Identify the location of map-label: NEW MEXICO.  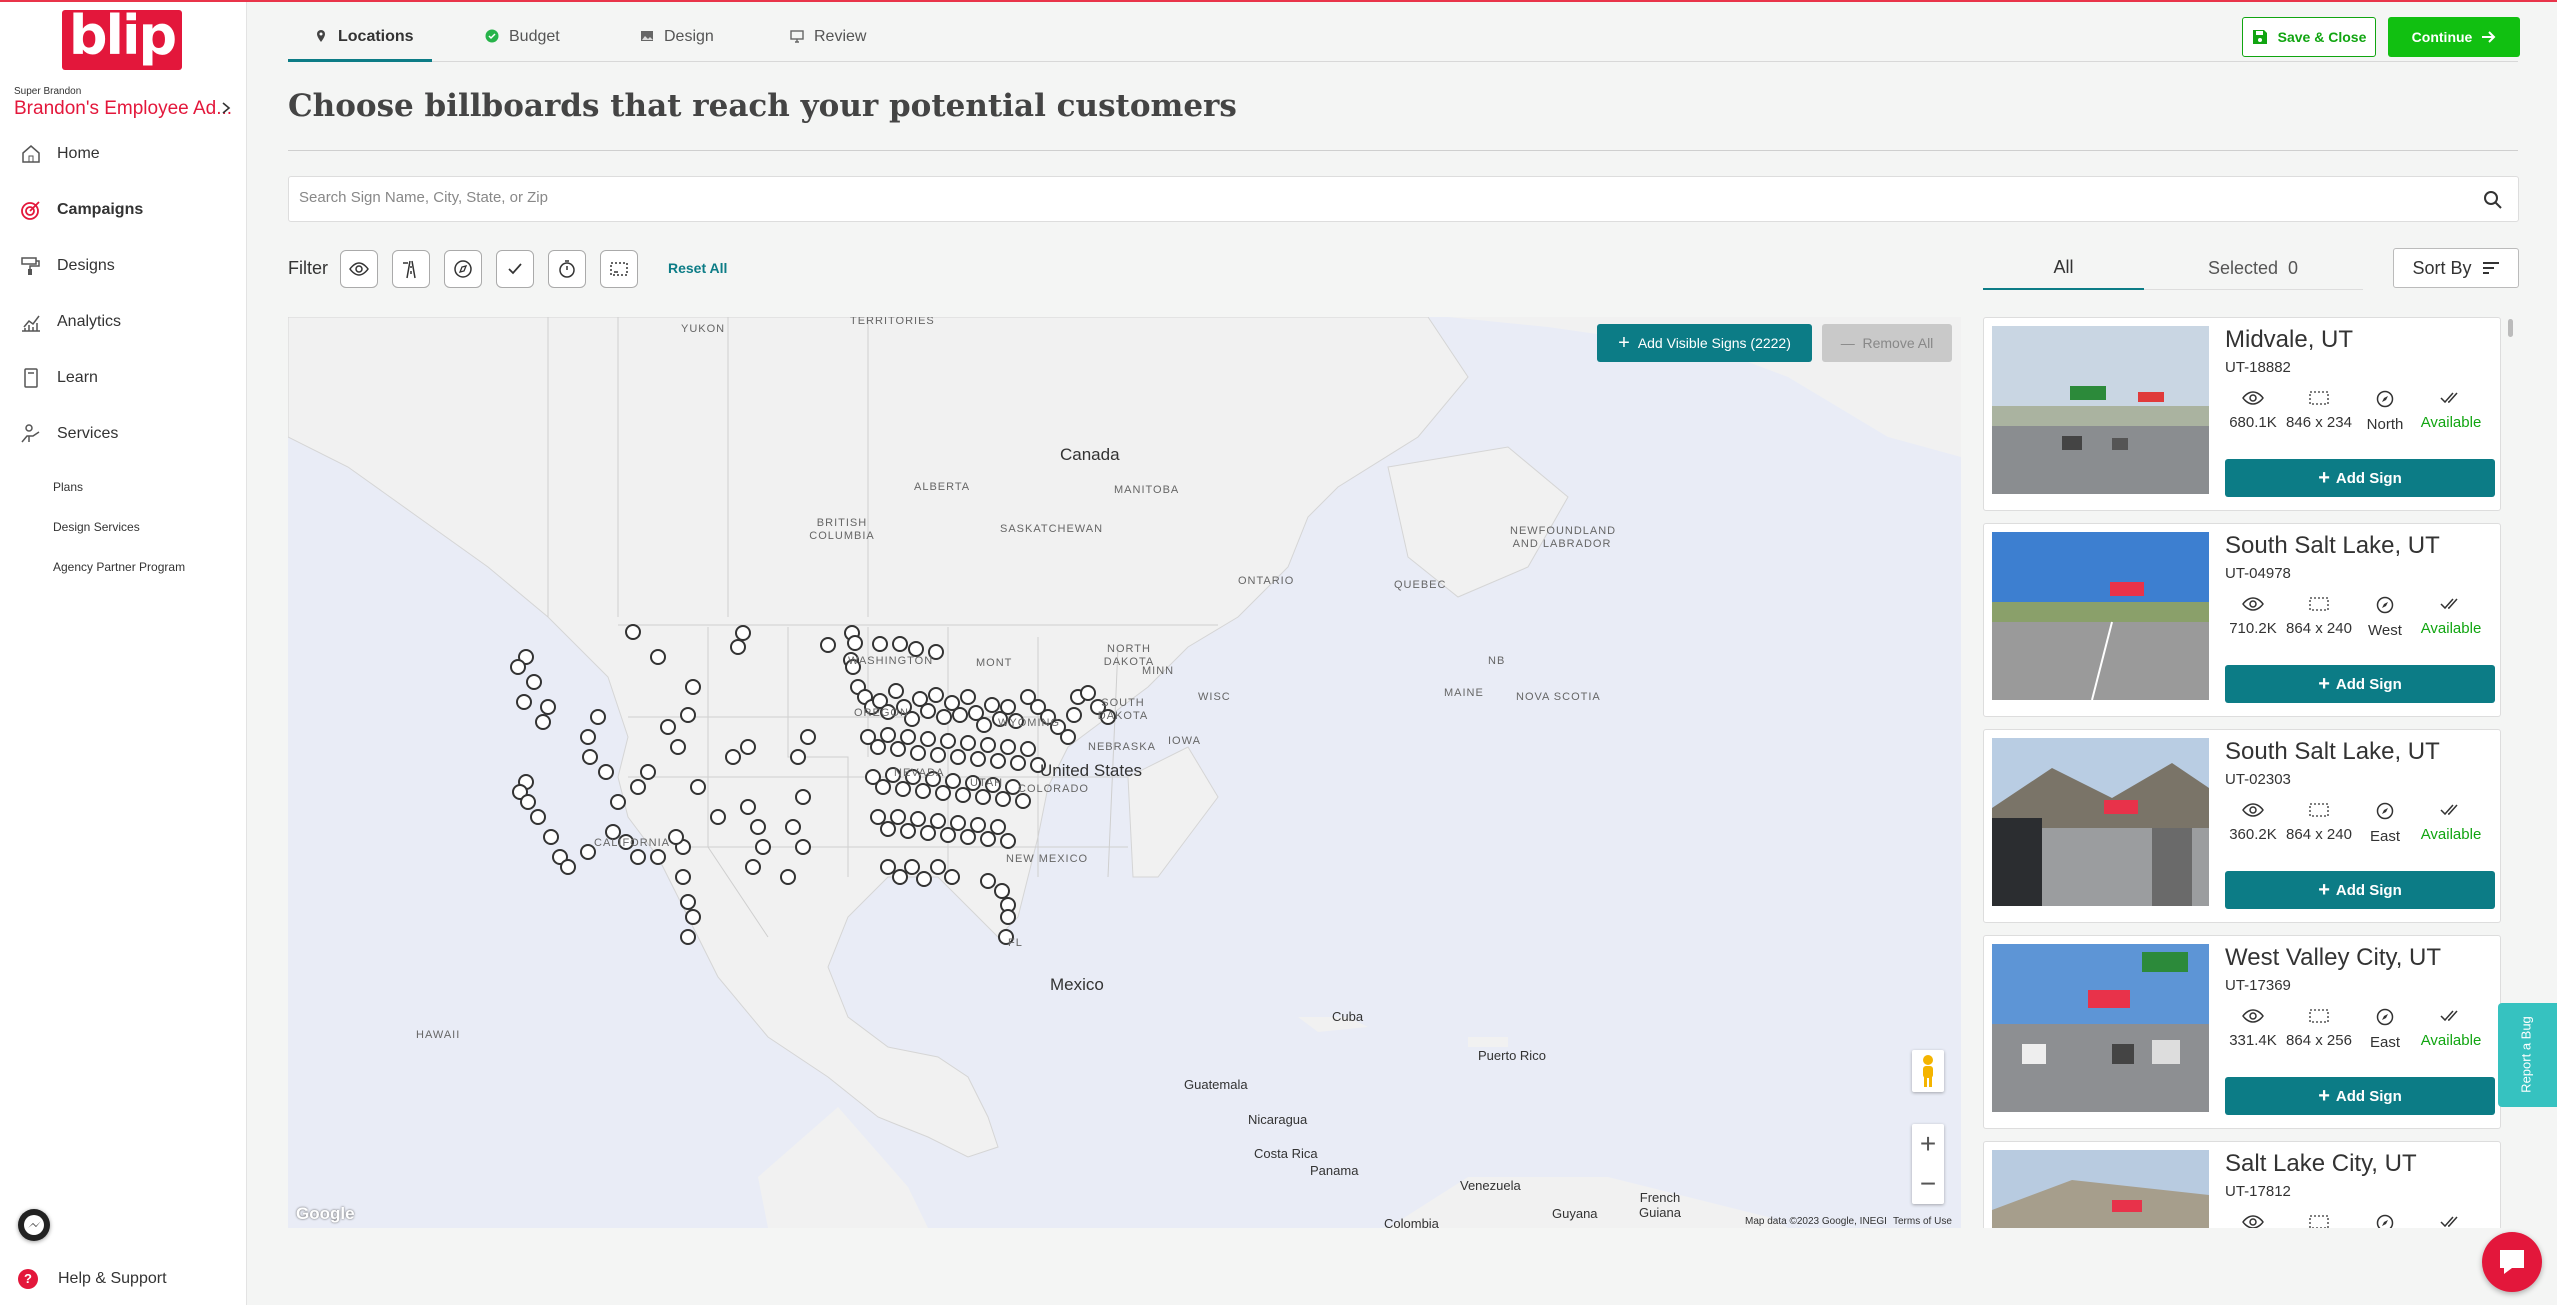
(1047, 859).